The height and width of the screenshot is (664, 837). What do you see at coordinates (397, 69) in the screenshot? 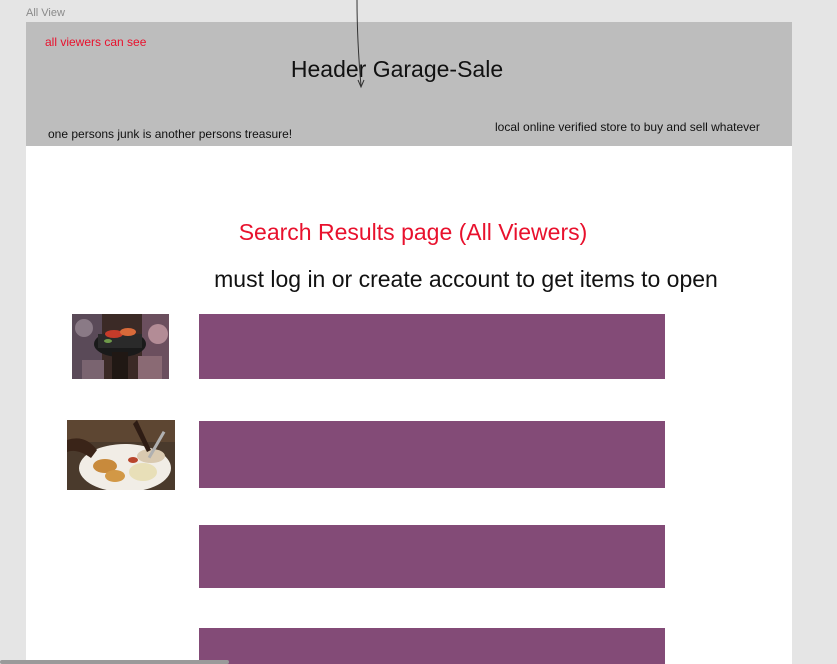
I see `header-title: Header Garage-Sale` at bounding box center [397, 69].